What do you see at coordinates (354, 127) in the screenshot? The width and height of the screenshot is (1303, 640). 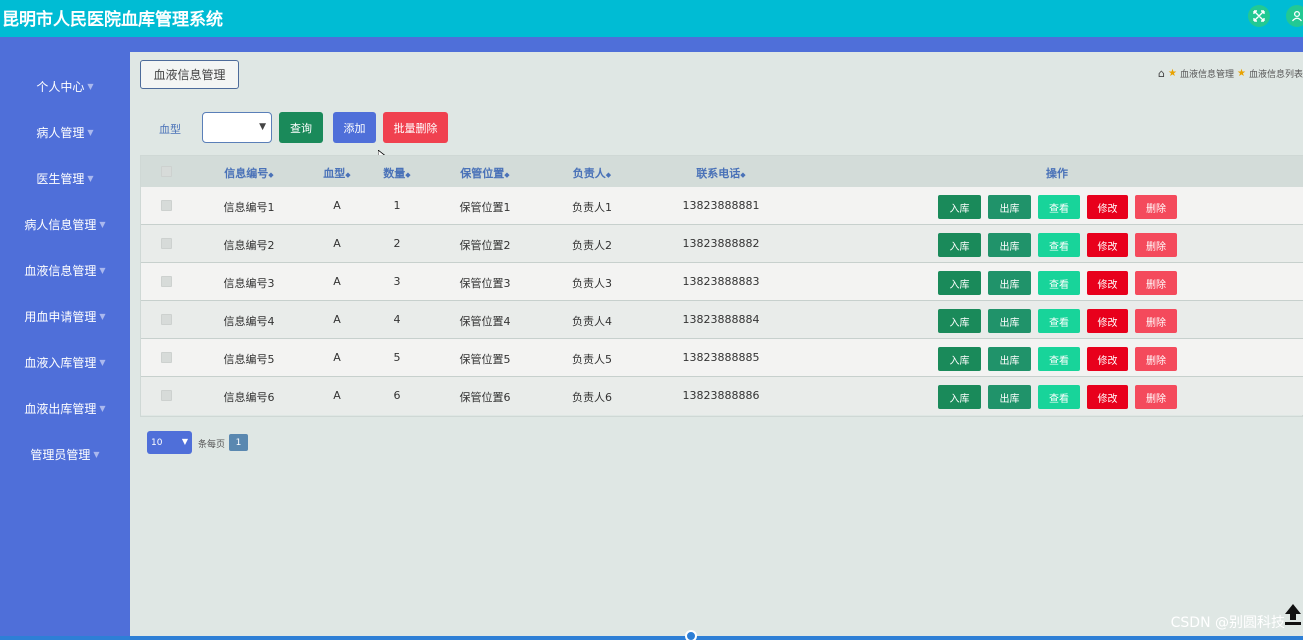 I see `add-button: 添加` at bounding box center [354, 127].